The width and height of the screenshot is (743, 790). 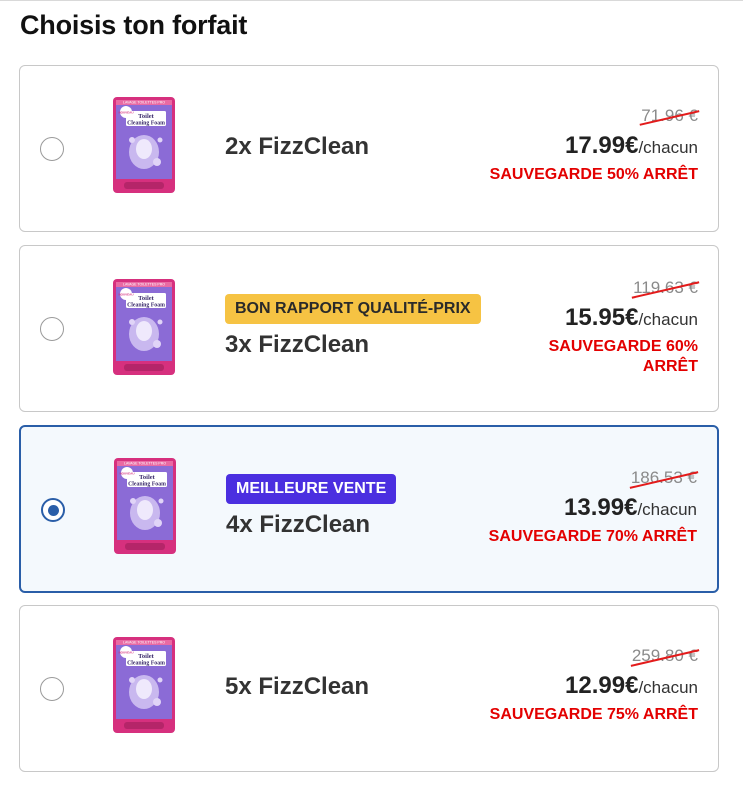 I want to click on unit-price: 17.99€, so click(x=602, y=145).